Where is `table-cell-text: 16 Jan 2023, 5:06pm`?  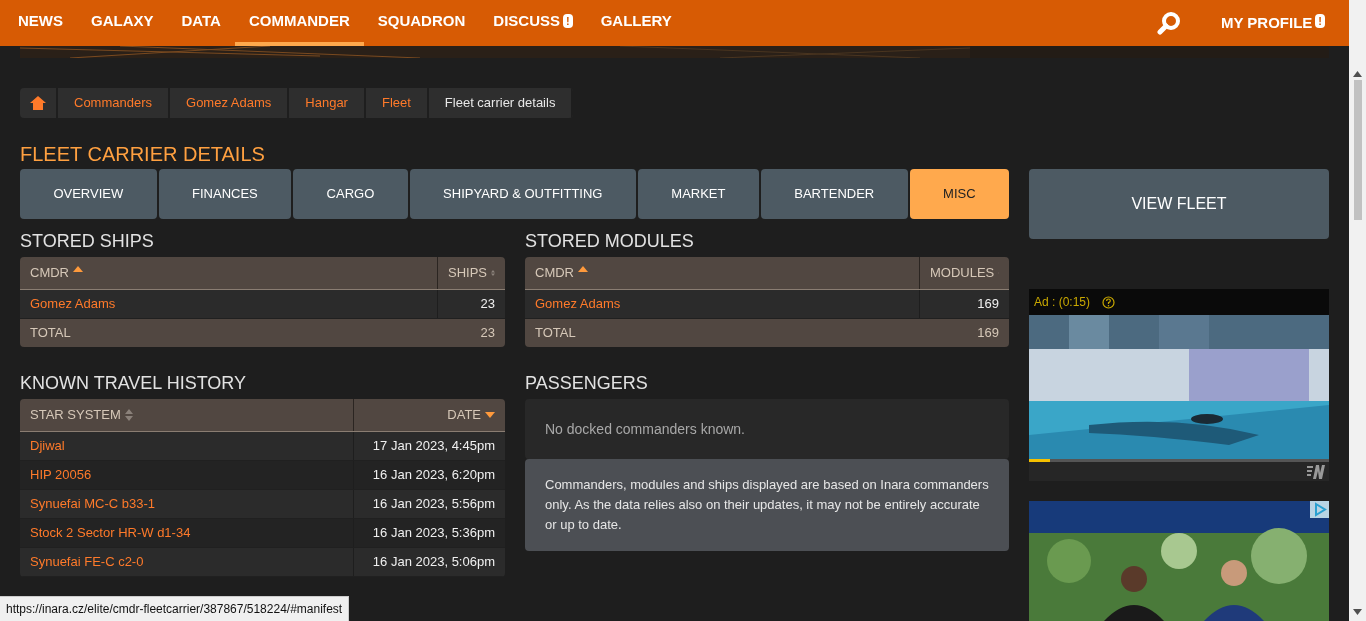
table-cell-text: 16 Jan 2023, 5:06pm is located at coordinates (433, 562).